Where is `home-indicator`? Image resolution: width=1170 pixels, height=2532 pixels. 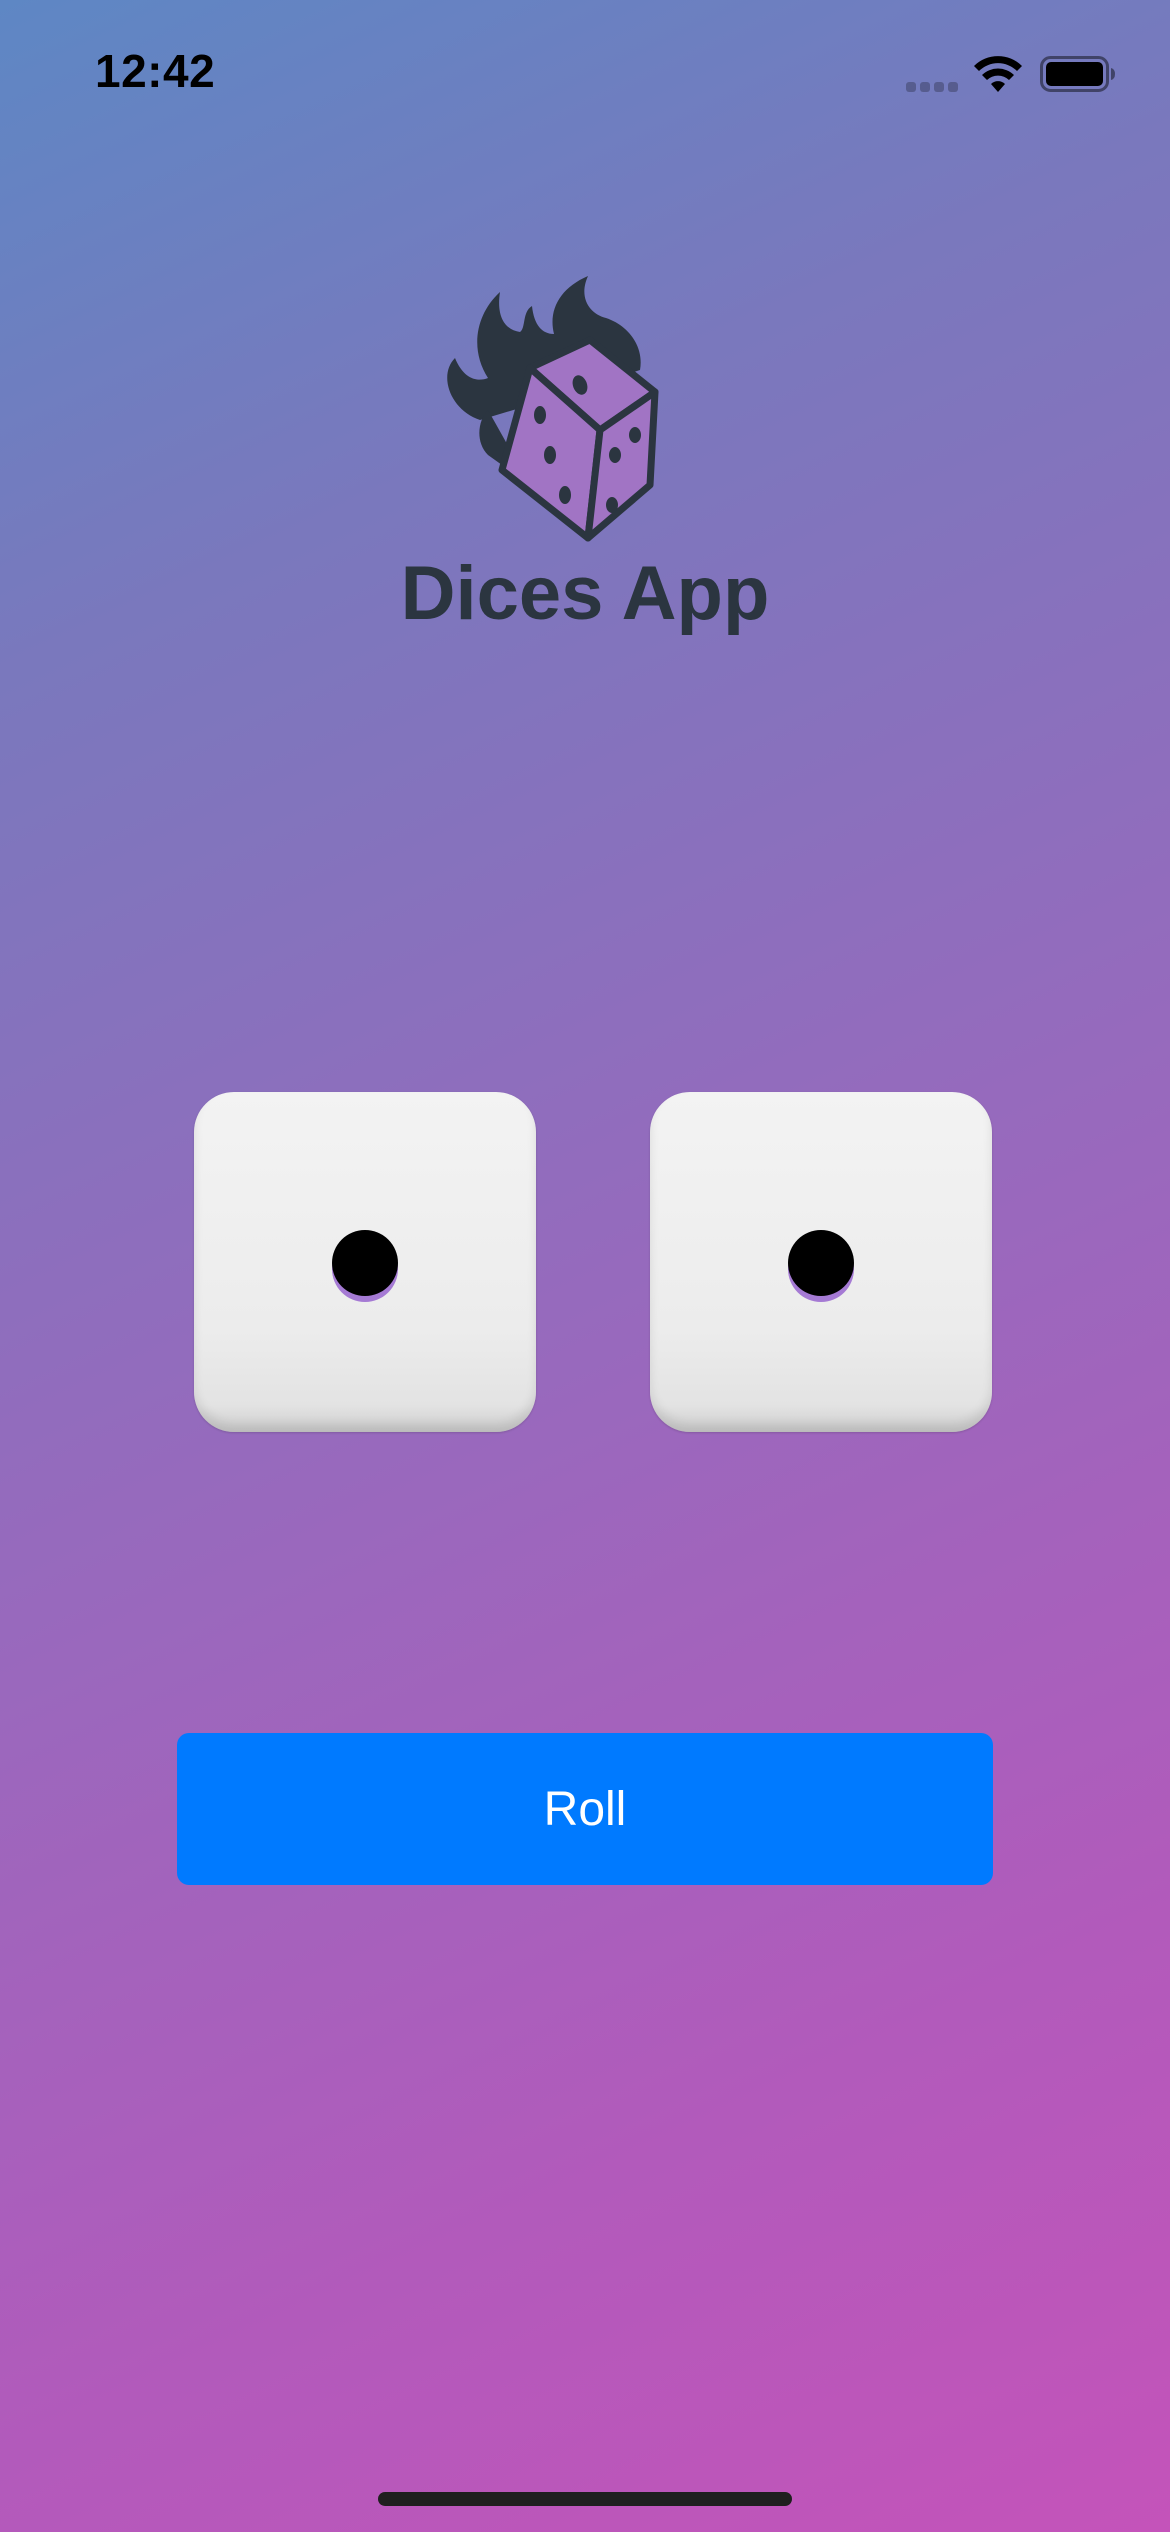 home-indicator is located at coordinates (585, 2499).